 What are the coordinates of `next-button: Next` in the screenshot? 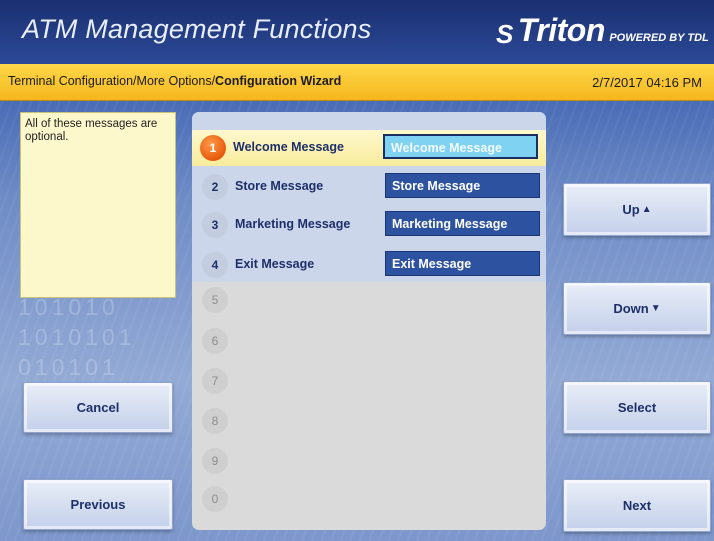 It's located at (637, 505).